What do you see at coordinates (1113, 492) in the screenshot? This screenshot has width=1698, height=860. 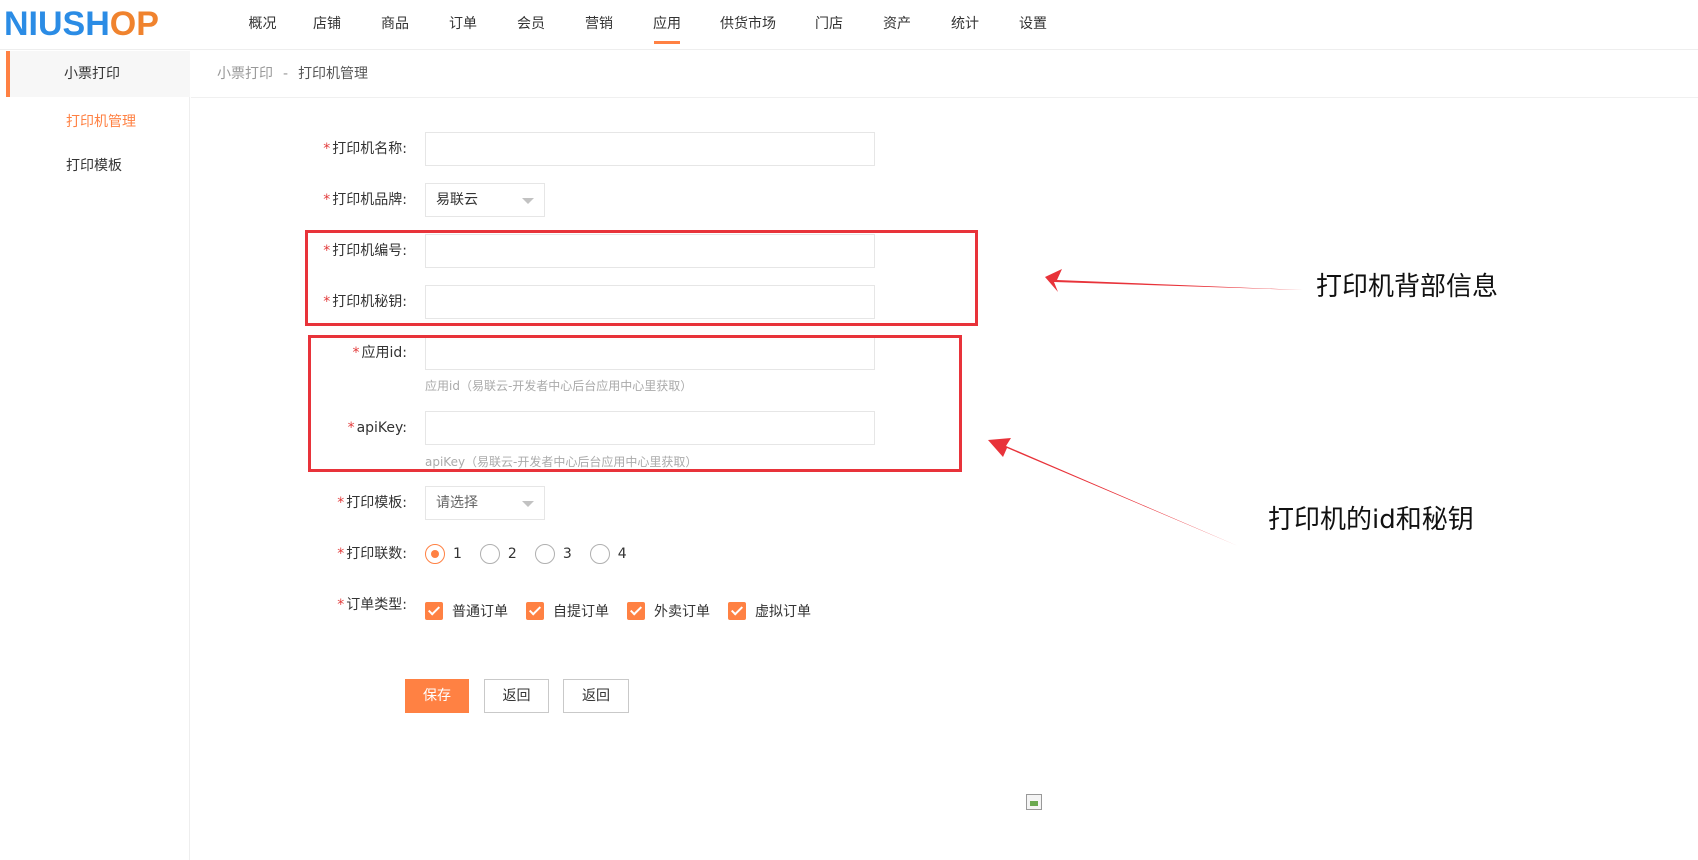 I see `annotation-arrow-printer-id-secret` at bounding box center [1113, 492].